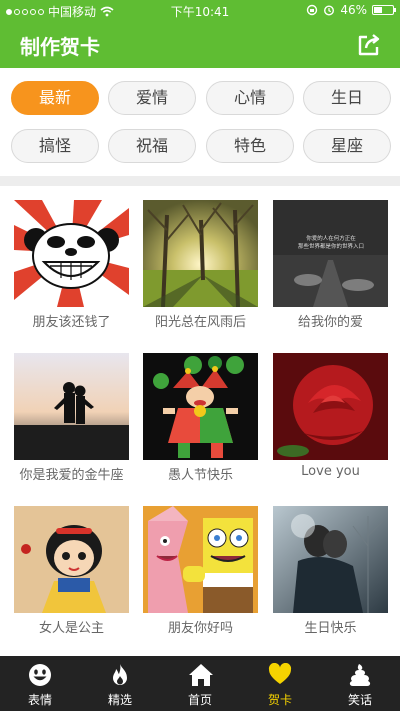 Image resolution: width=400 pixels, height=711 pixels. What do you see at coordinates (71, 406) in the screenshot?
I see `card-thumbnail-couple` at bounding box center [71, 406].